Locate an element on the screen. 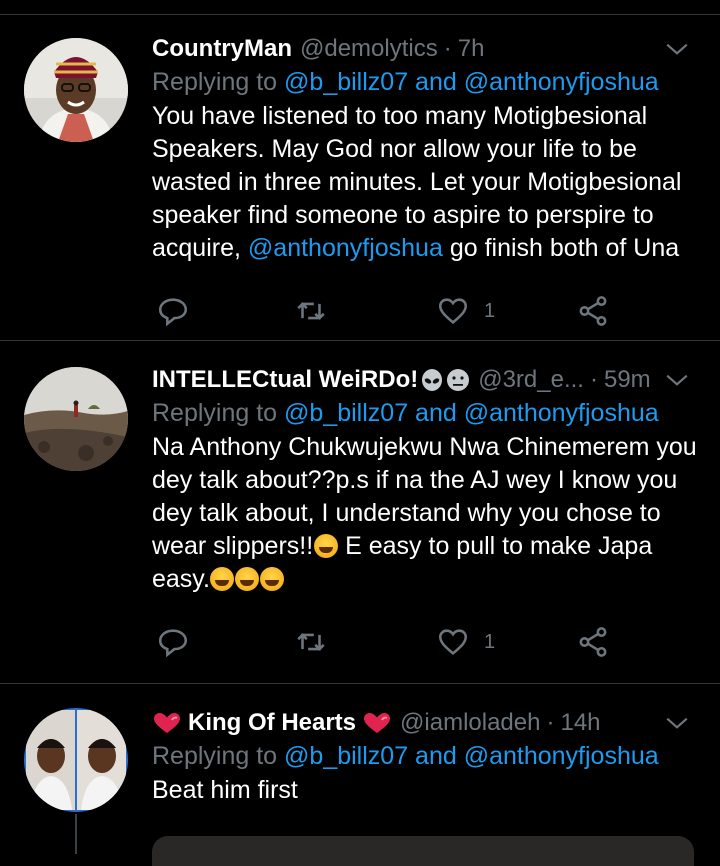 Image resolution: width=720 pixels, height=866 pixels. tweet-text-part: Beat him first is located at coordinates (225, 790).